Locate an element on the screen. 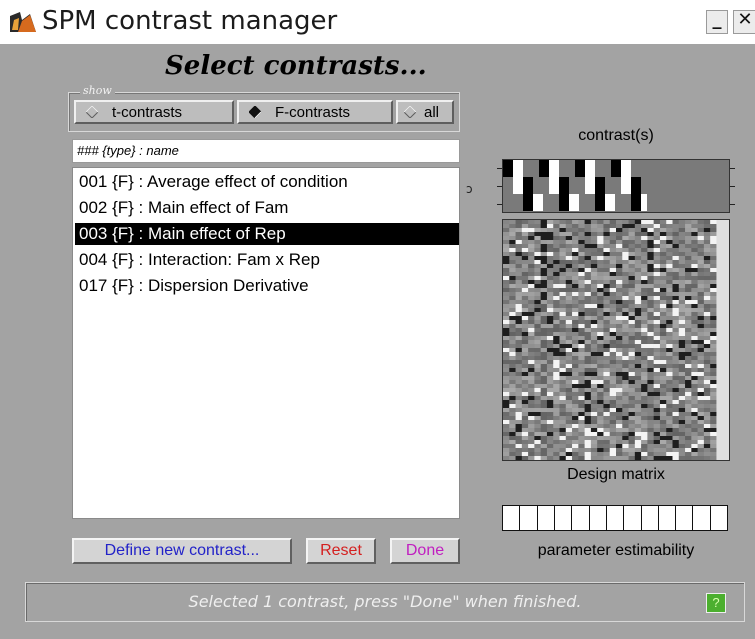 Image resolution: width=755 pixels, height=639 pixels. list-item: 017 {F} : Dispersion Derivative is located at coordinates (267, 286).